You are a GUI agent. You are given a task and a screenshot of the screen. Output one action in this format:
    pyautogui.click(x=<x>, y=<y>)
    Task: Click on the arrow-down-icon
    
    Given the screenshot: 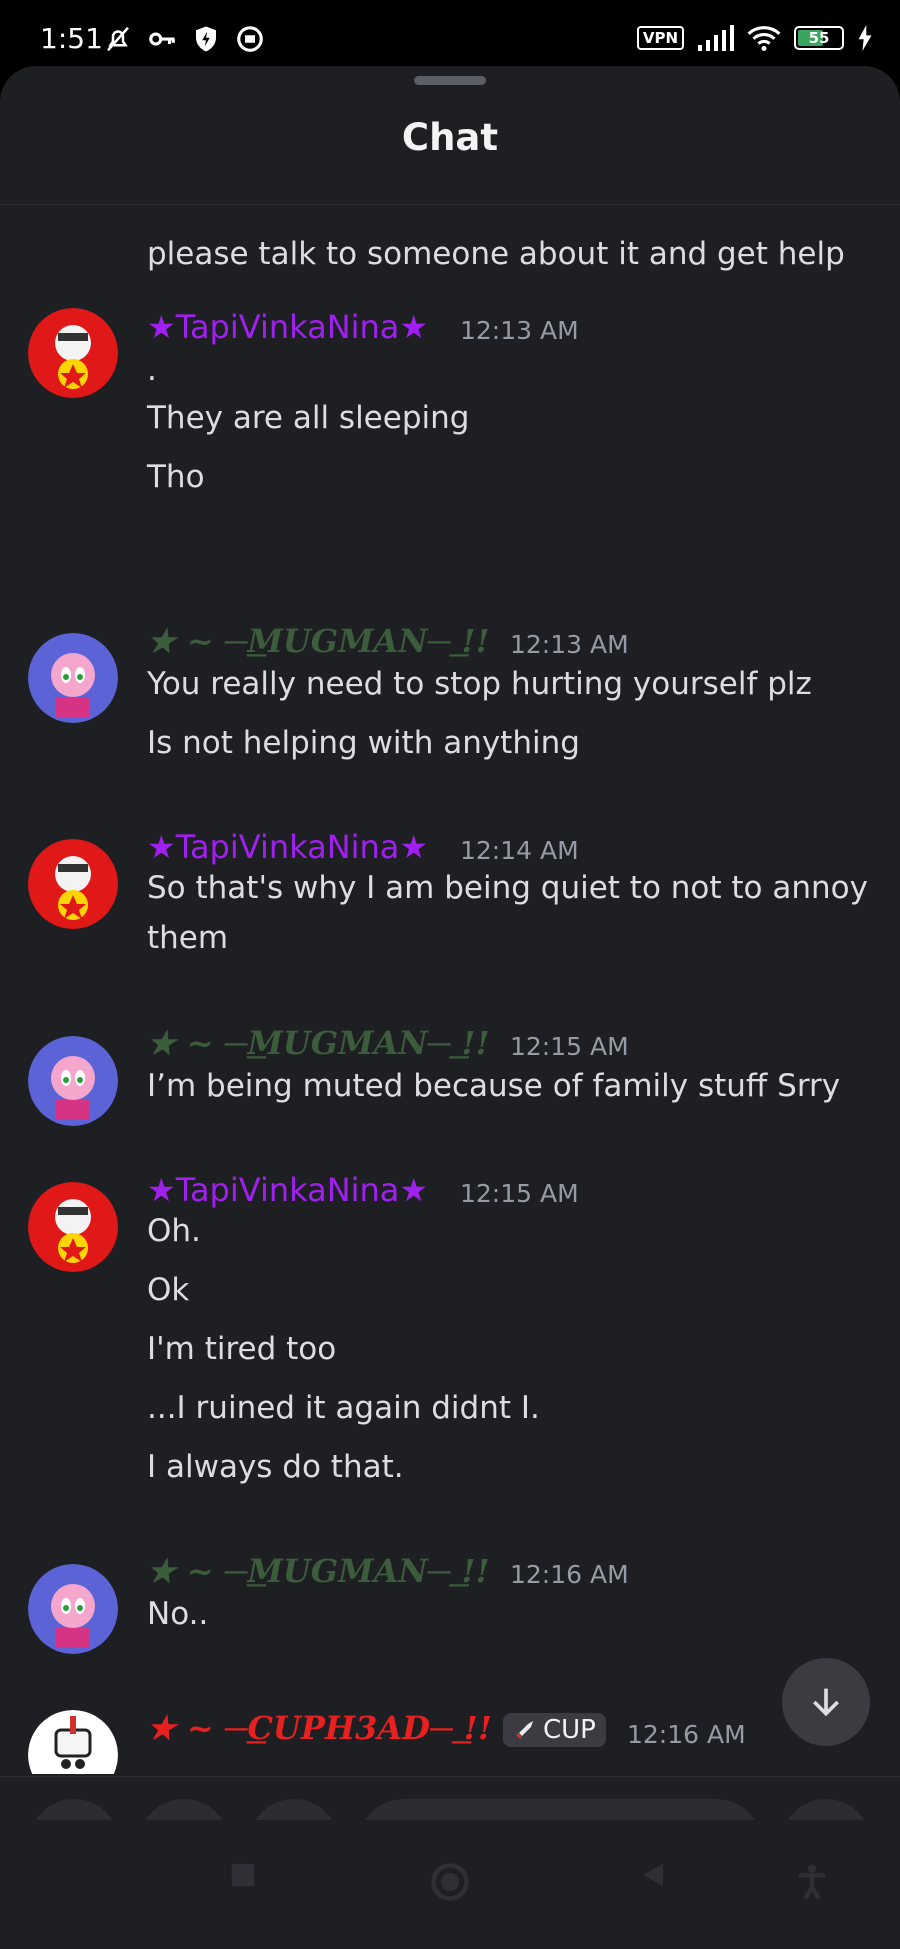 What is the action you would take?
    pyautogui.click(x=826, y=1702)
    